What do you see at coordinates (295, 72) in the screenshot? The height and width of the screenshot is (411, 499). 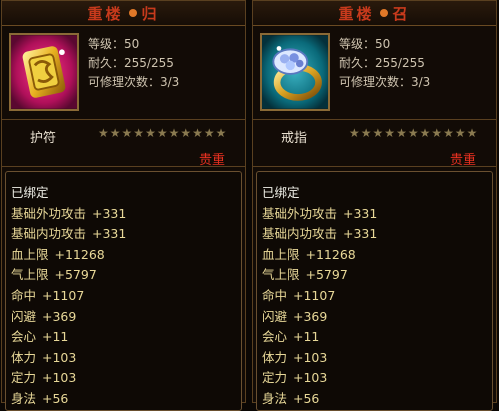 I see `ring-icon` at bounding box center [295, 72].